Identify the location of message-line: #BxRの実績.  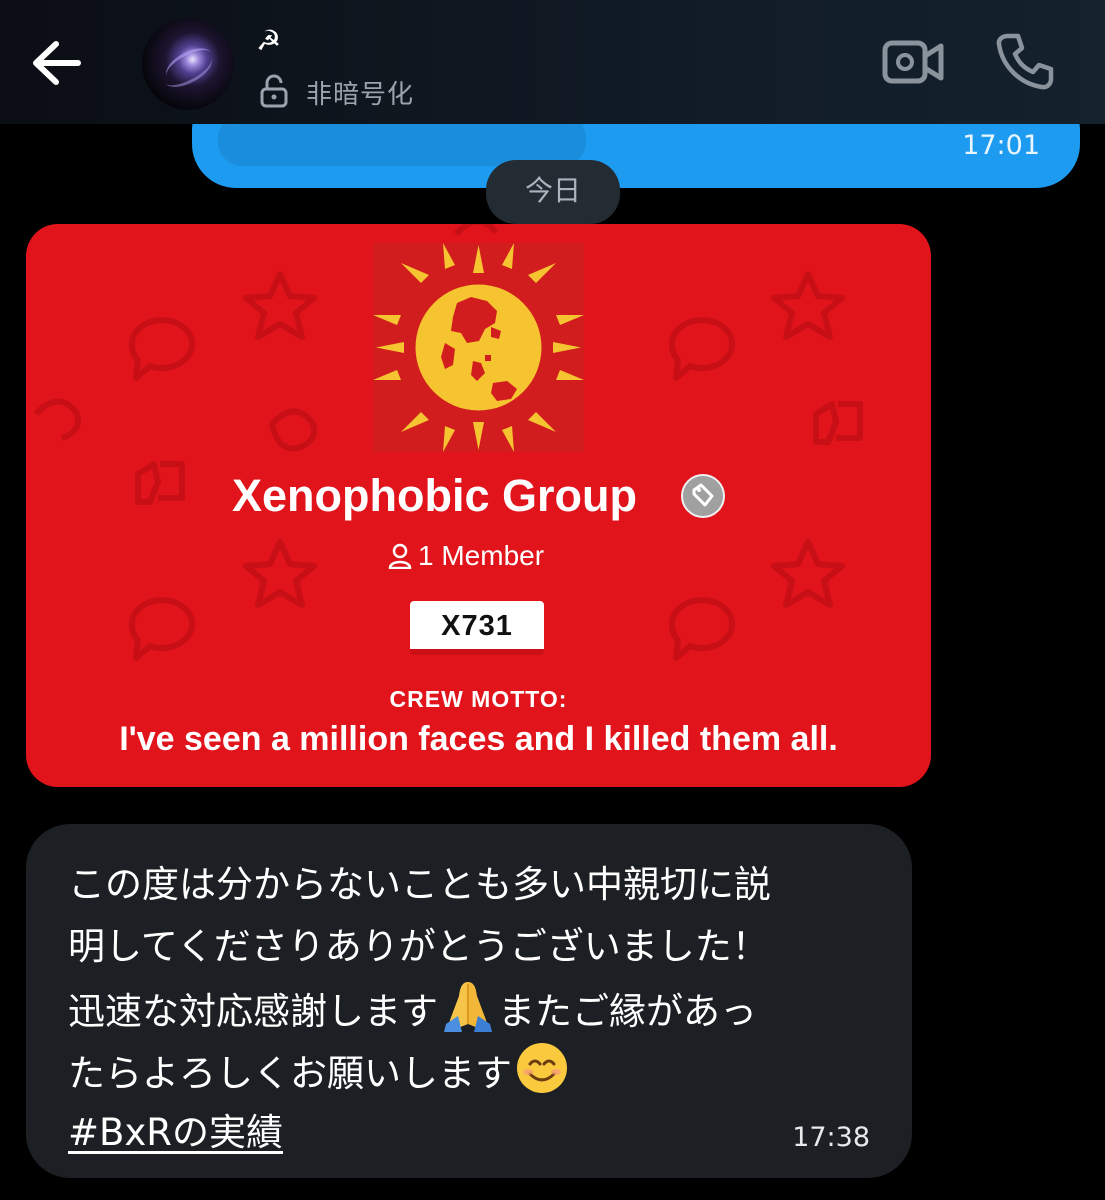
(175, 1129).